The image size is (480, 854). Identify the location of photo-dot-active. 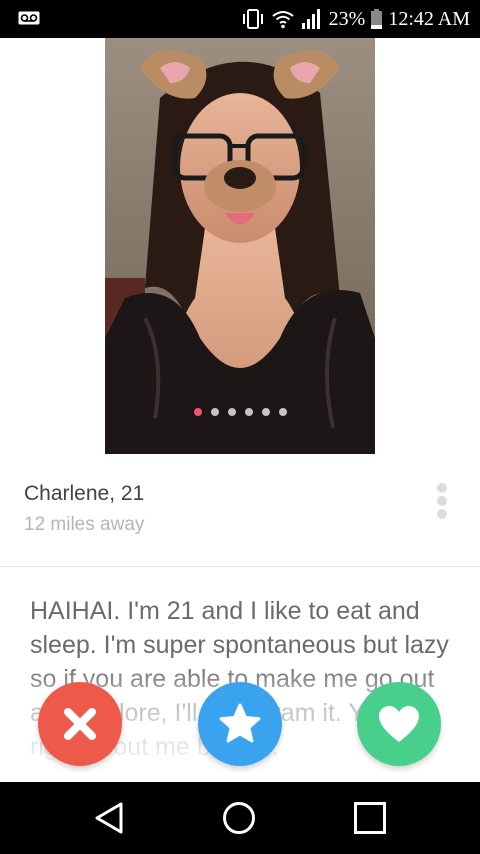
(197, 412).